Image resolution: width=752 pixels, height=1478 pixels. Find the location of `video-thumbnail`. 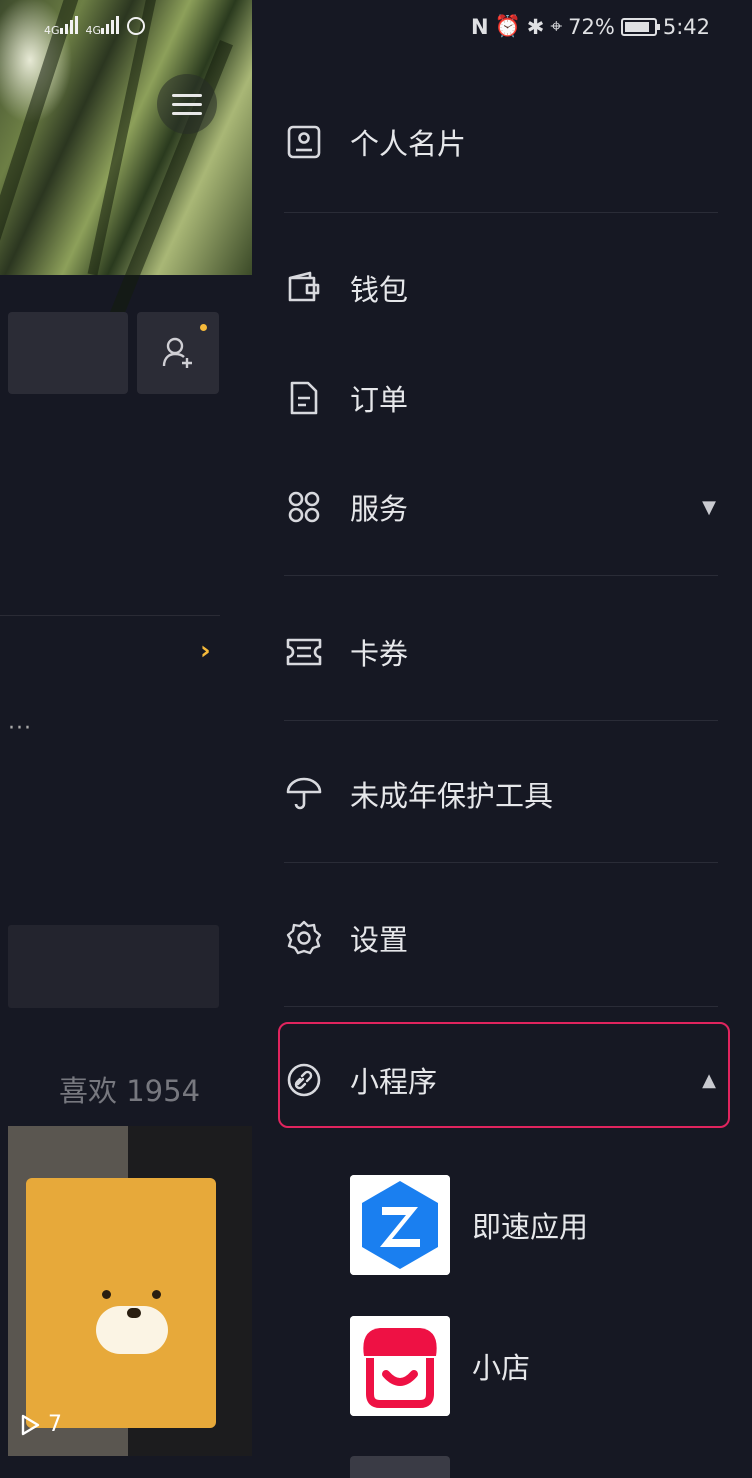

video-thumbnail is located at coordinates (130, 1291).